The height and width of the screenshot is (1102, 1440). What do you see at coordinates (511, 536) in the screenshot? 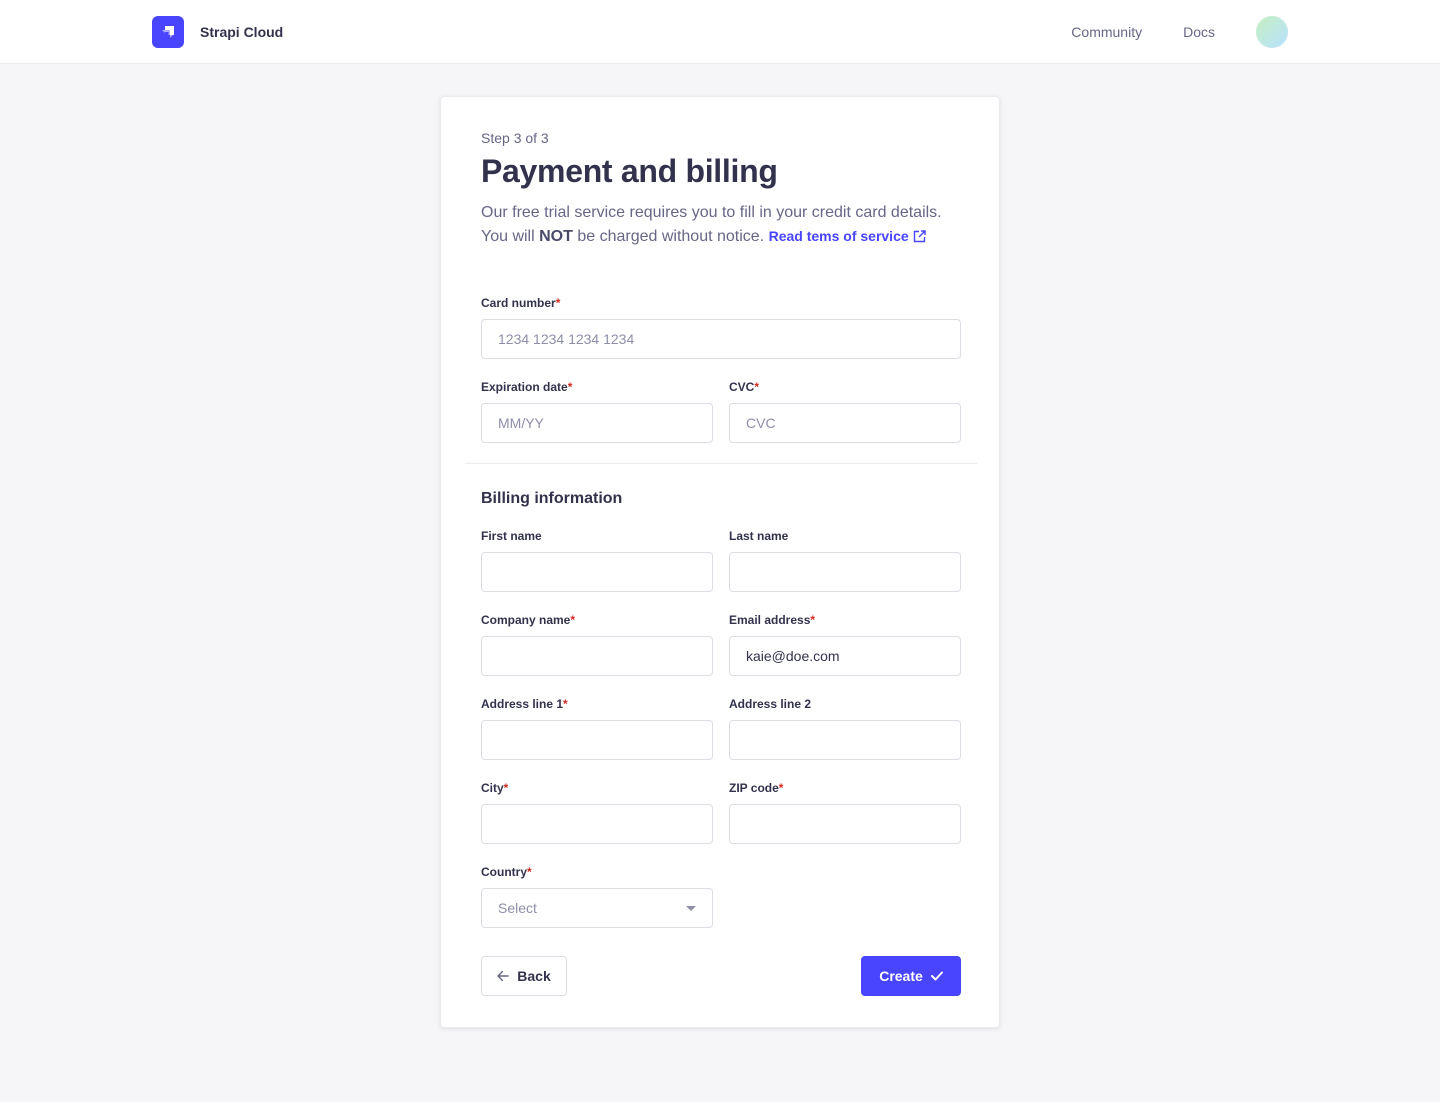
I see `first-name-label: First name` at bounding box center [511, 536].